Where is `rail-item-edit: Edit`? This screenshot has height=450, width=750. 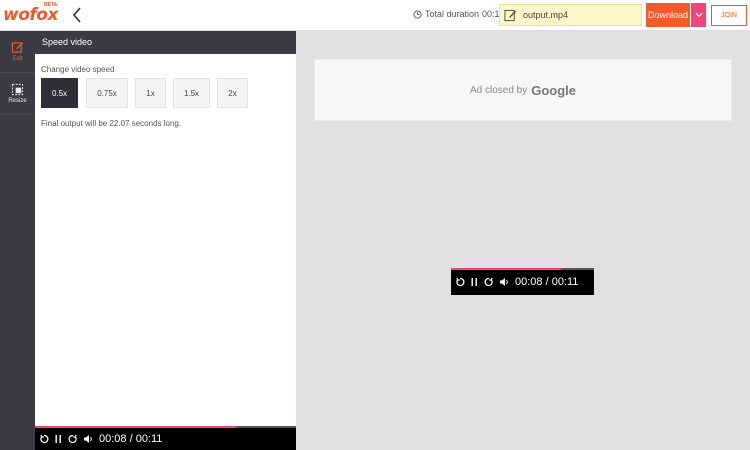
rail-item-edit: Edit is located at coordinates (17, 52).